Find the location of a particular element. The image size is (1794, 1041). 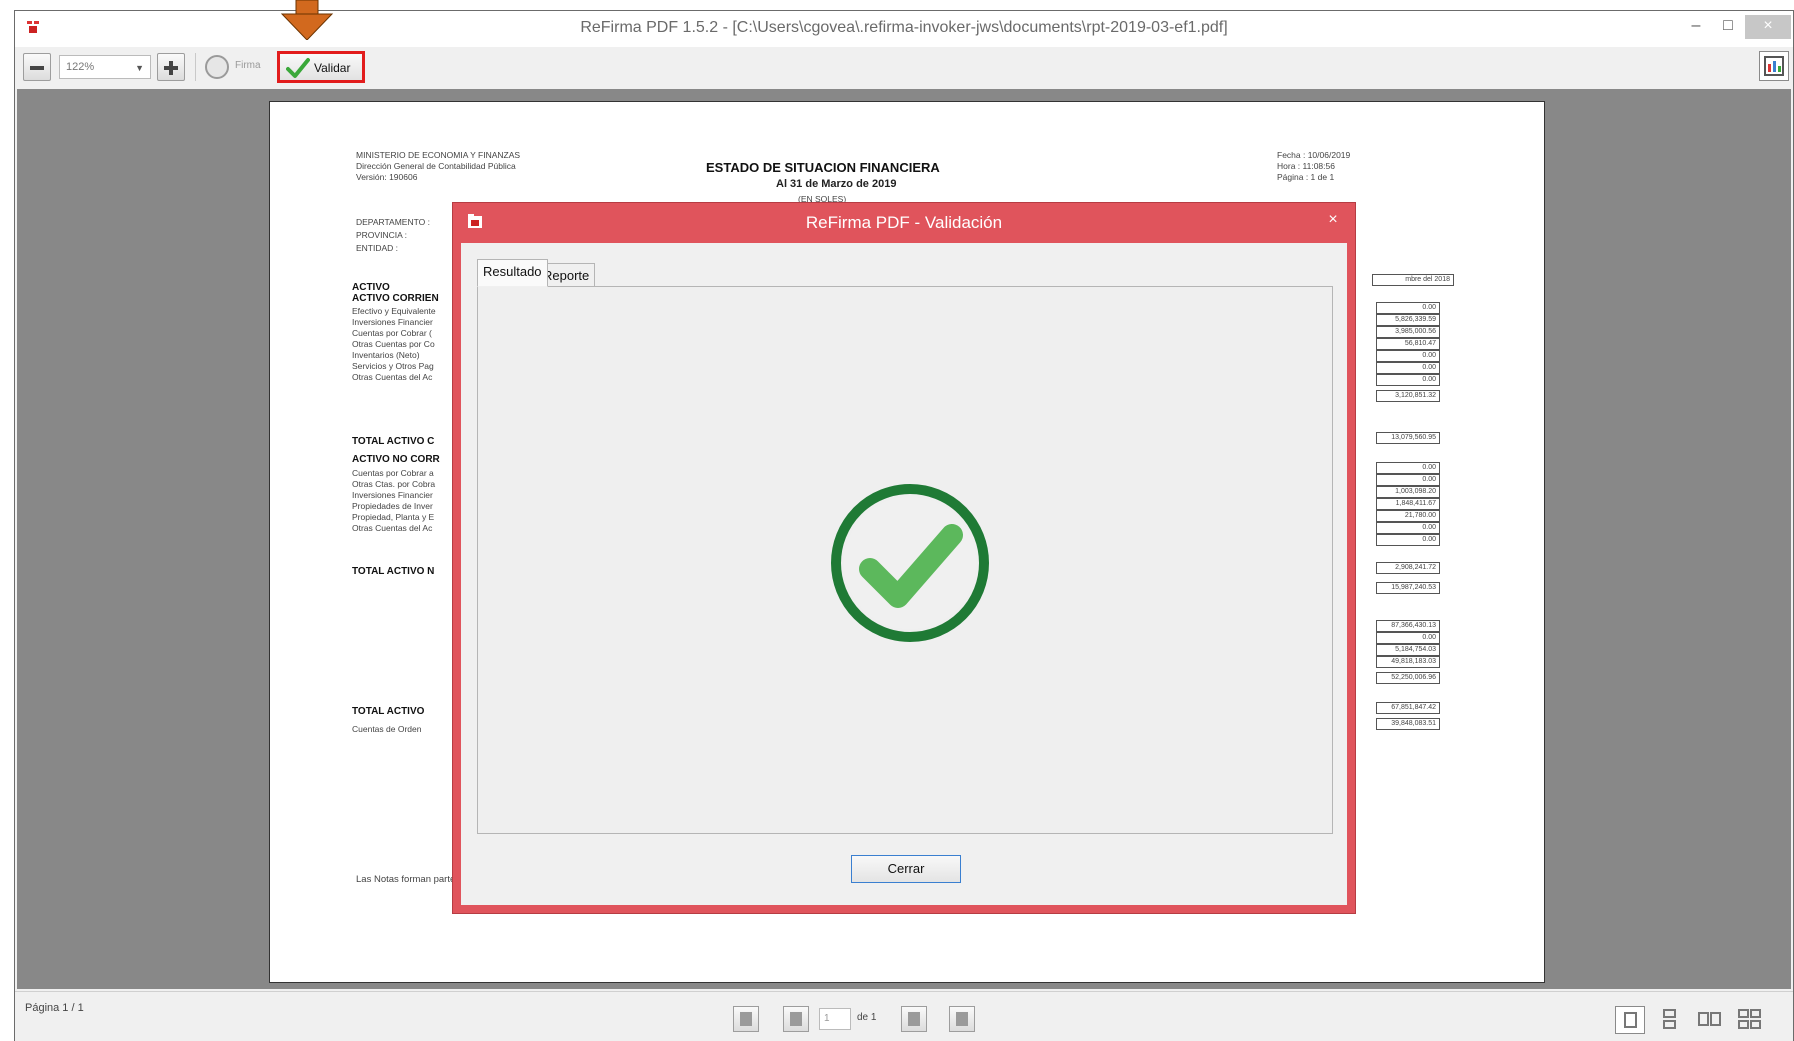

firma-button: Firma is located at coordinates (235, 67).